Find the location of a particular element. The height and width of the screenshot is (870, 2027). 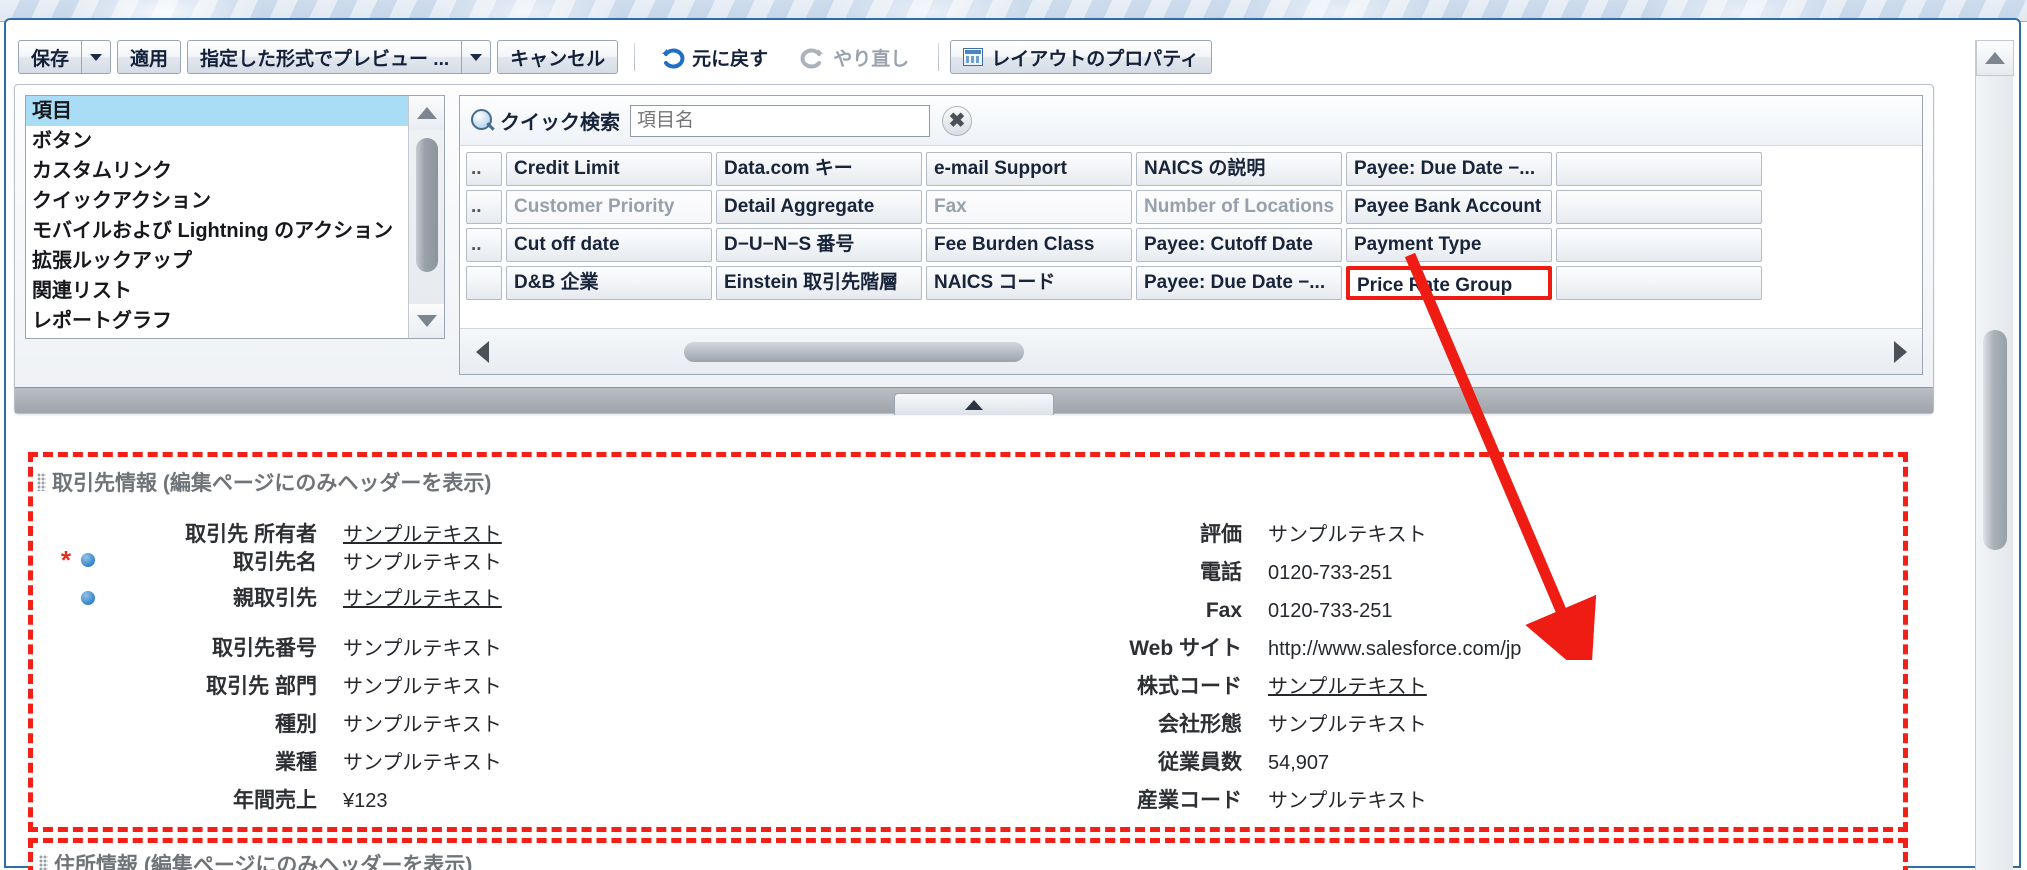

field-chip: Payee Bank Account is located at coordinates (1449, 207).